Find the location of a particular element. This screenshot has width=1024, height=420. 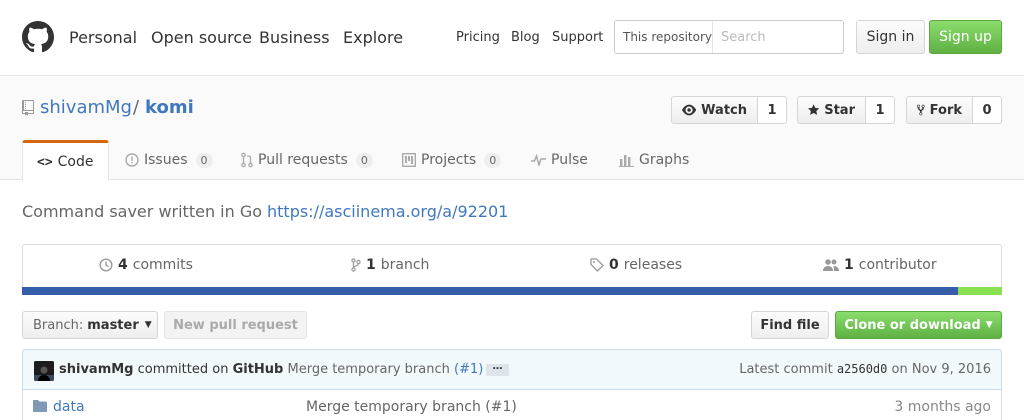

eye-icon is located at coordinates (689, 110).